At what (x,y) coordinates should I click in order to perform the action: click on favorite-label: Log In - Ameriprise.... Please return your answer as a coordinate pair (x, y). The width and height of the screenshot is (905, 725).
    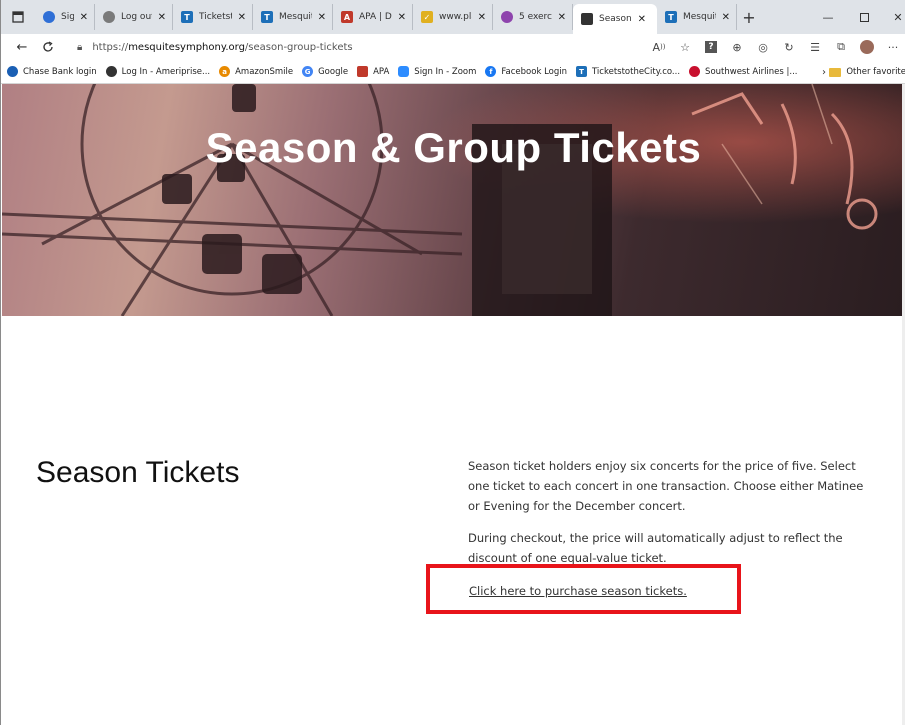
    Looking at the image, I should click on (166, 71).